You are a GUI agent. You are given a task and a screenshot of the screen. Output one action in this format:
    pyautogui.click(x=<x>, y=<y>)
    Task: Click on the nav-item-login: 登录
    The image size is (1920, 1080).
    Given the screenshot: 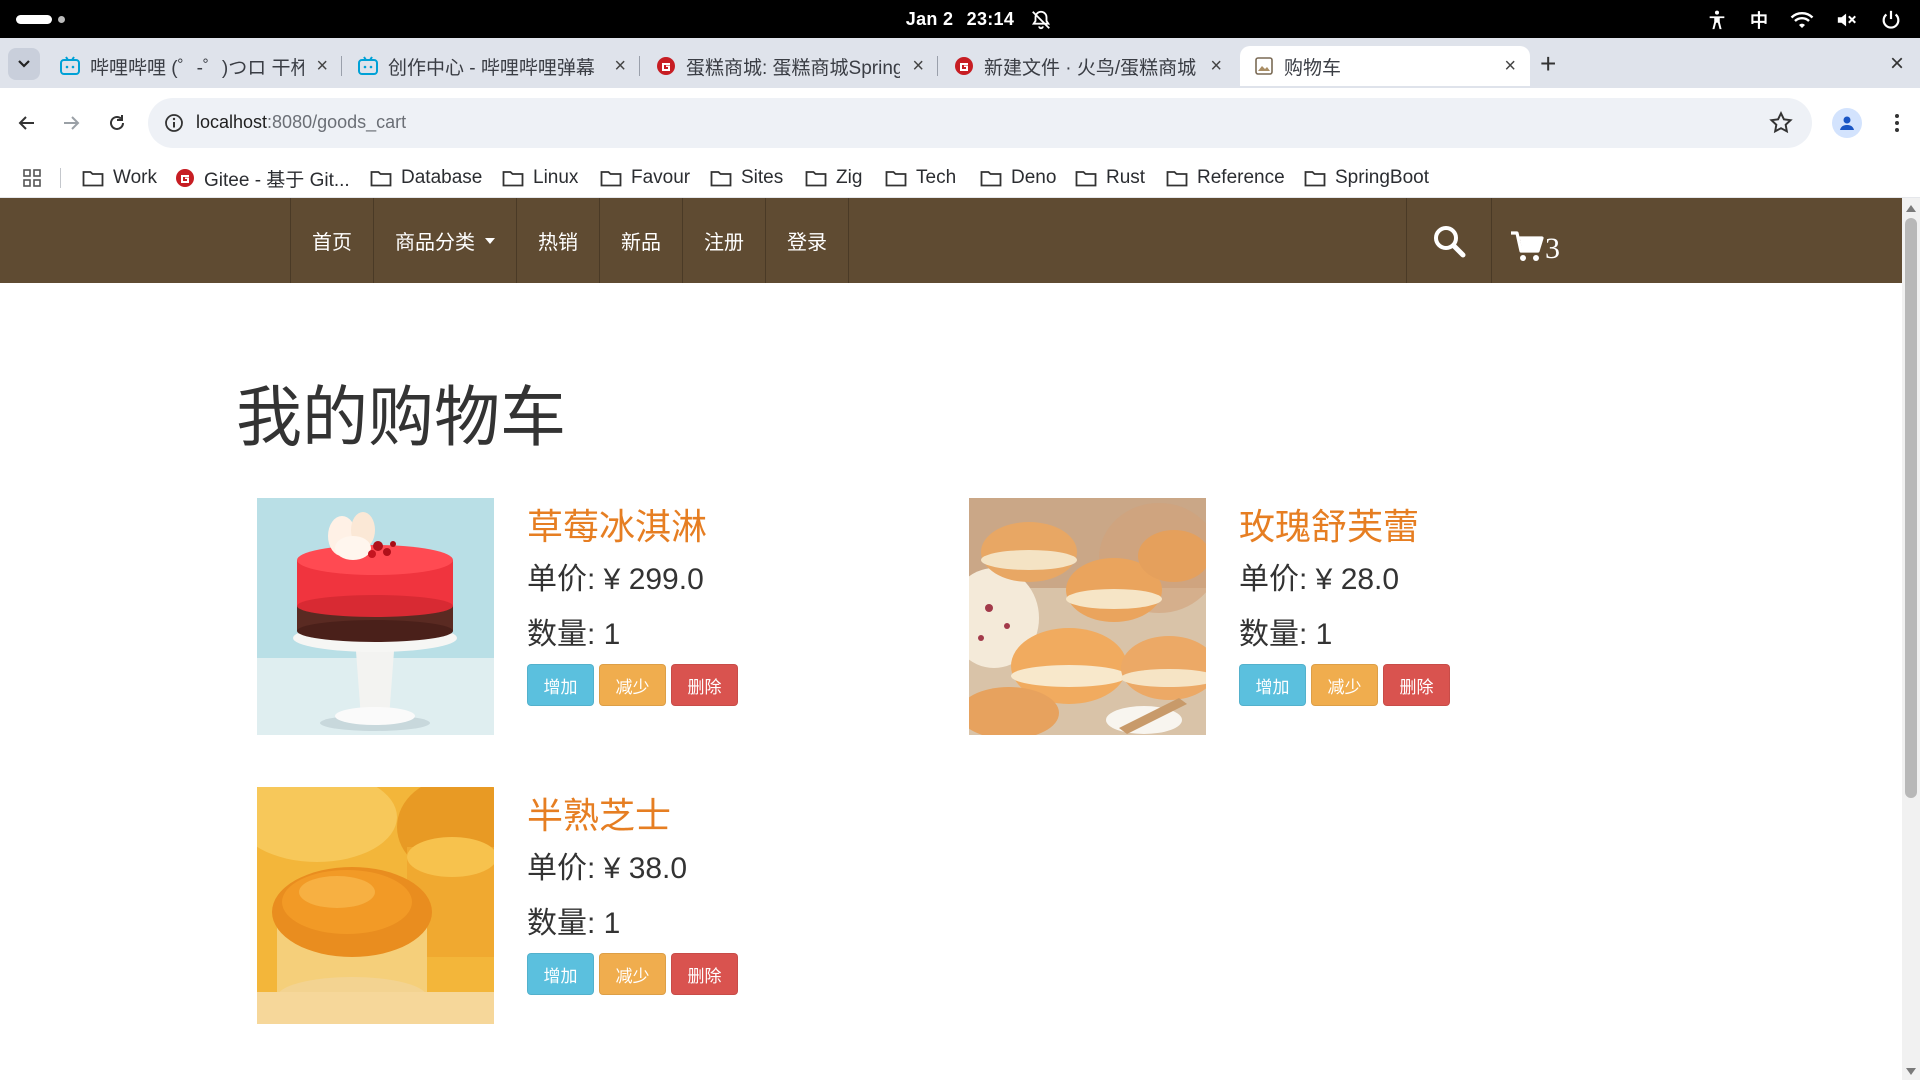 What is the action you would take?
    pyautogui.click(x=807, y=240)
    